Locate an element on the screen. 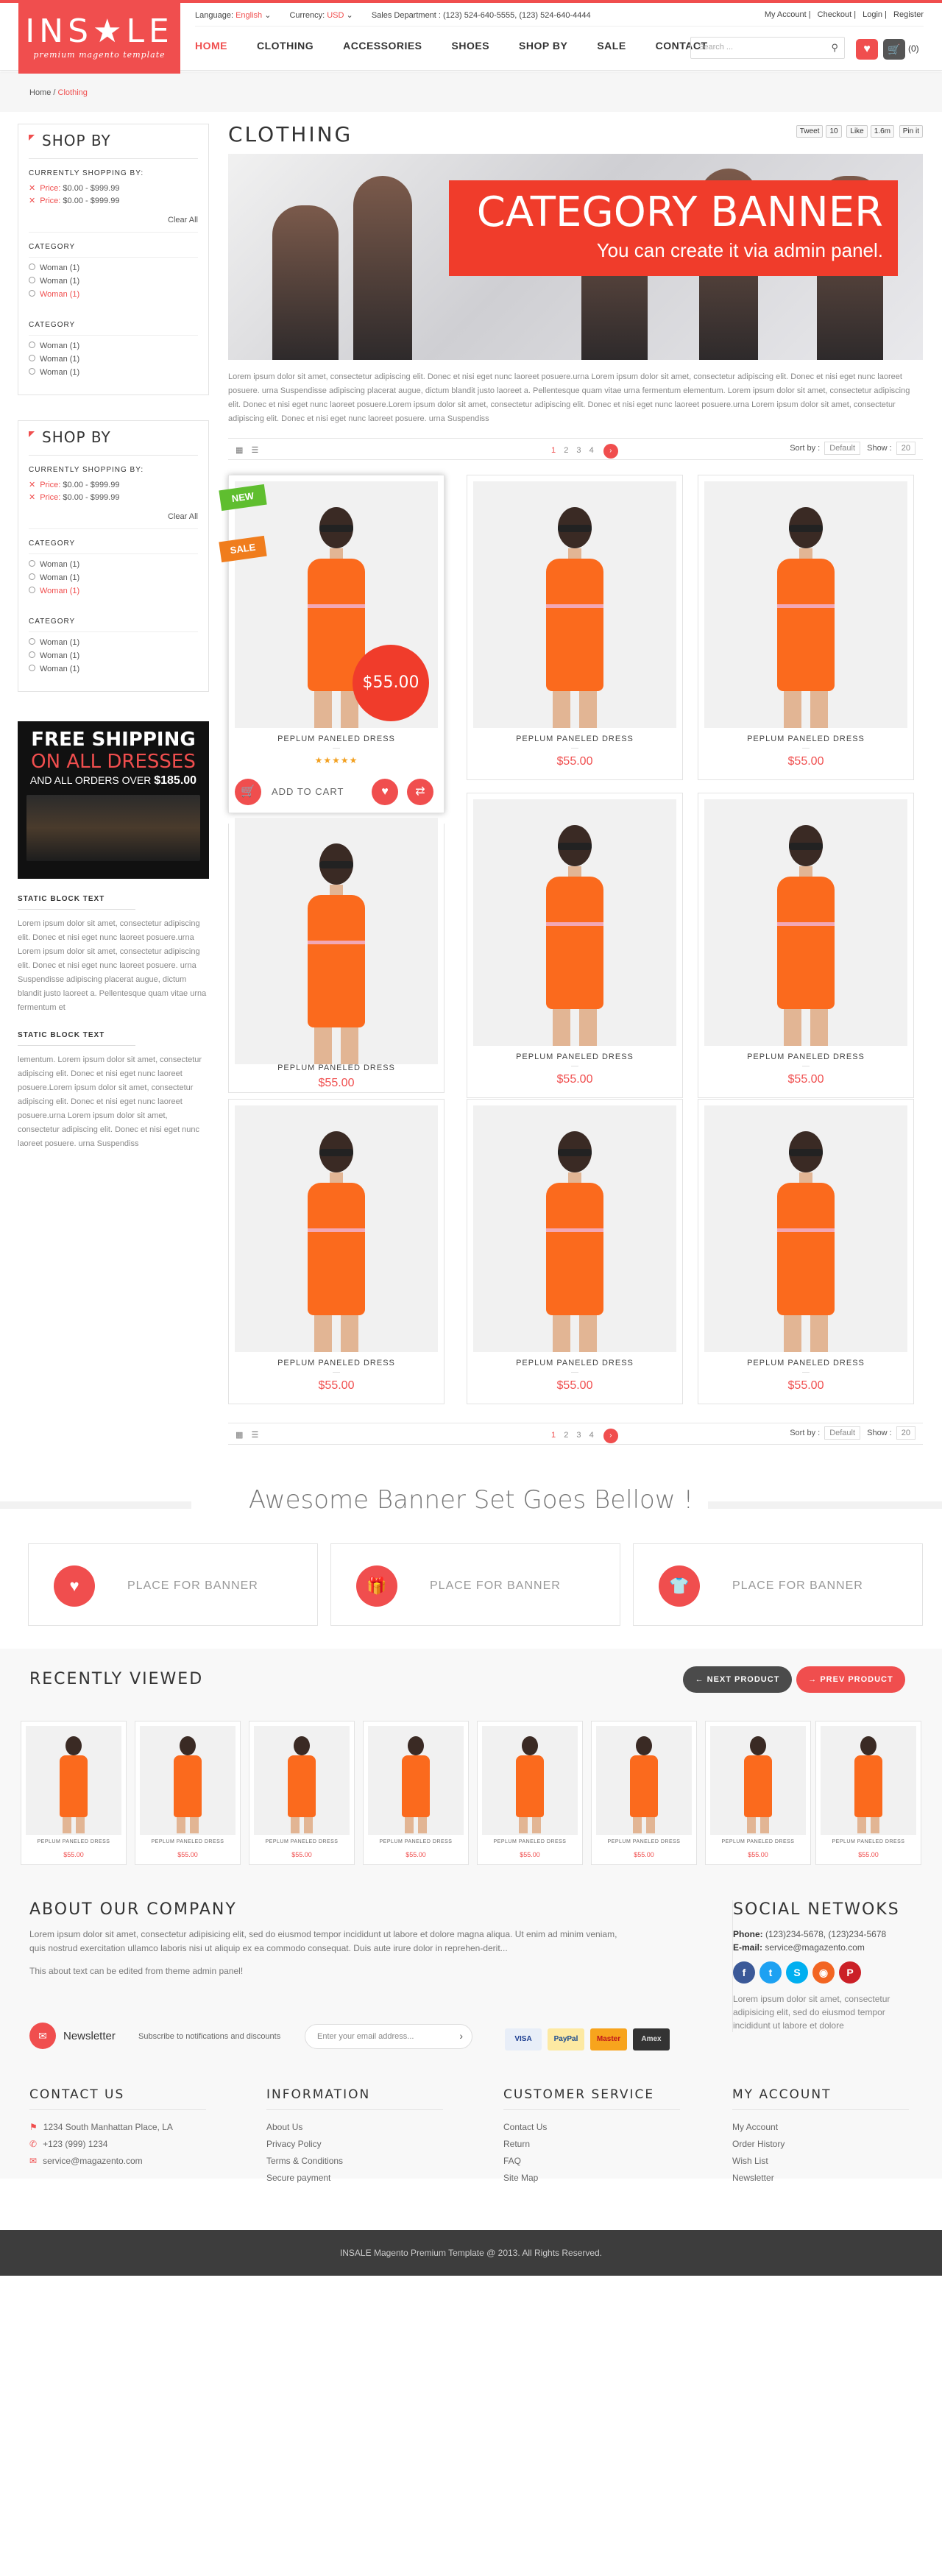 The image size is (942, 2576). footer-link: FAQ is located at coordinates (591, 2161).